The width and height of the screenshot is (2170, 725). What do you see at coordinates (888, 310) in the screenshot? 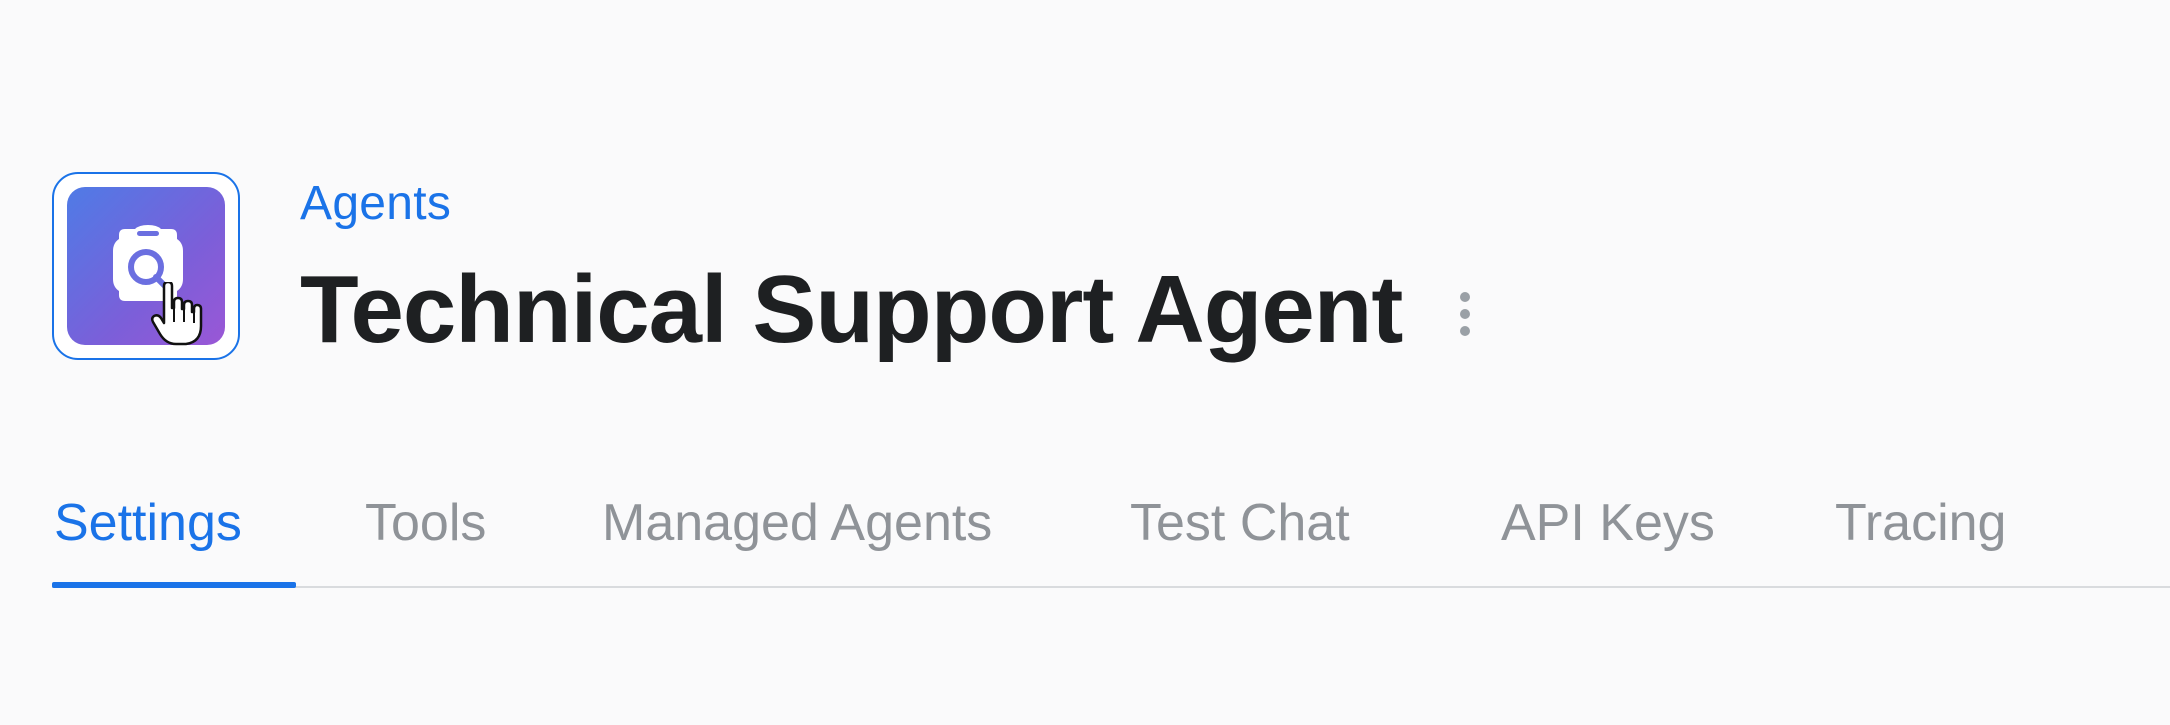
I see `title-row: Technical Support Agent` at bounding box center [888, 310].